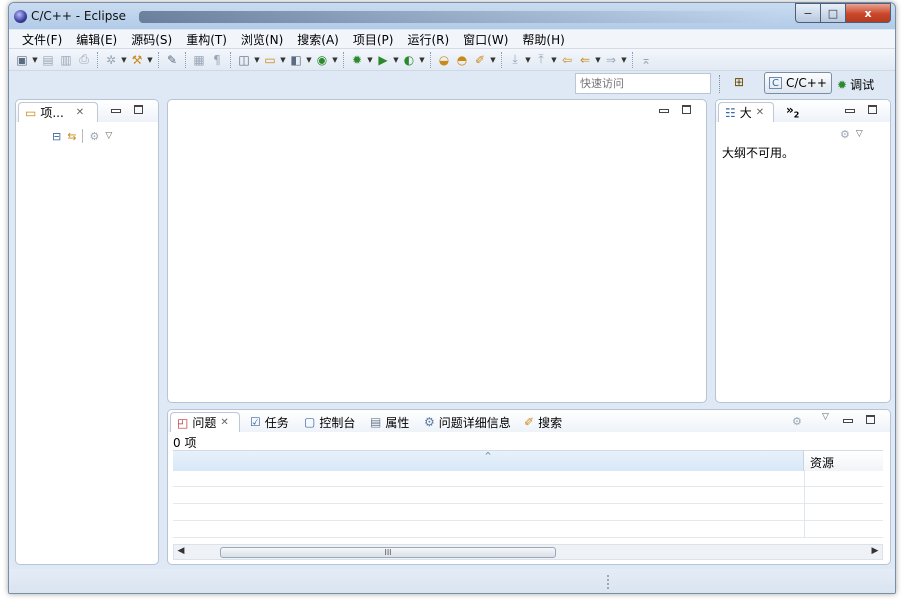 The width and height of the screenshot is (904, 600). I want to click on scroll-left-icon: ◀, so click(181, 551).